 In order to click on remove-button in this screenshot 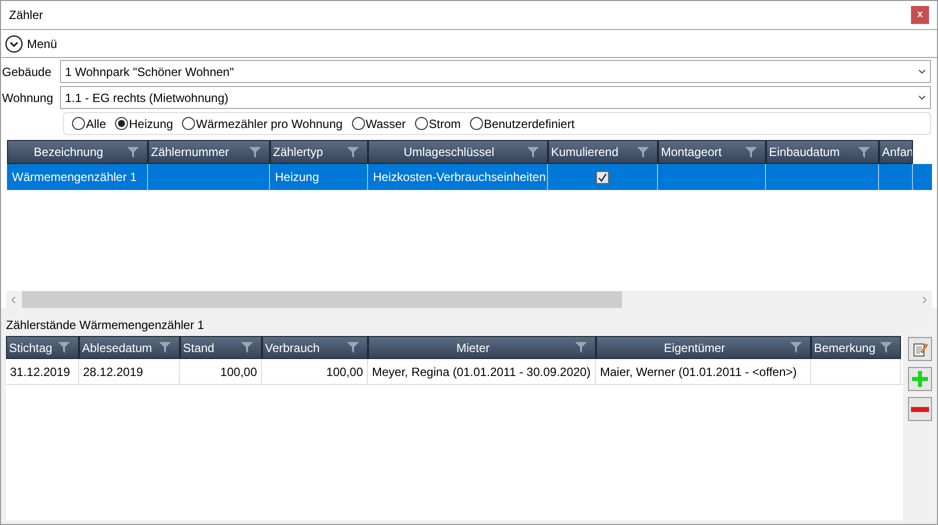, I will do `click(920, 409)`.